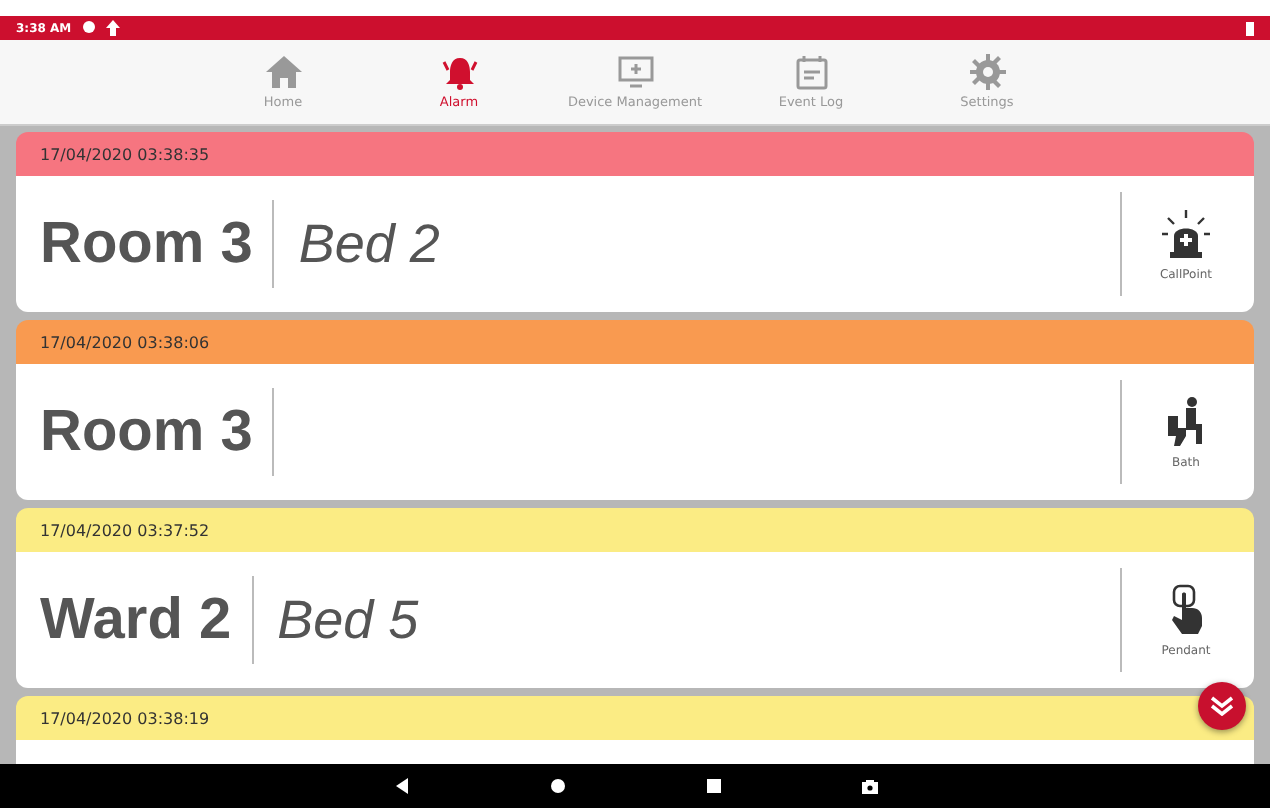 Image resolution: width=1270 pixels, height=808 pixels. I want to click on home-circle-icon, so click(557, 786).